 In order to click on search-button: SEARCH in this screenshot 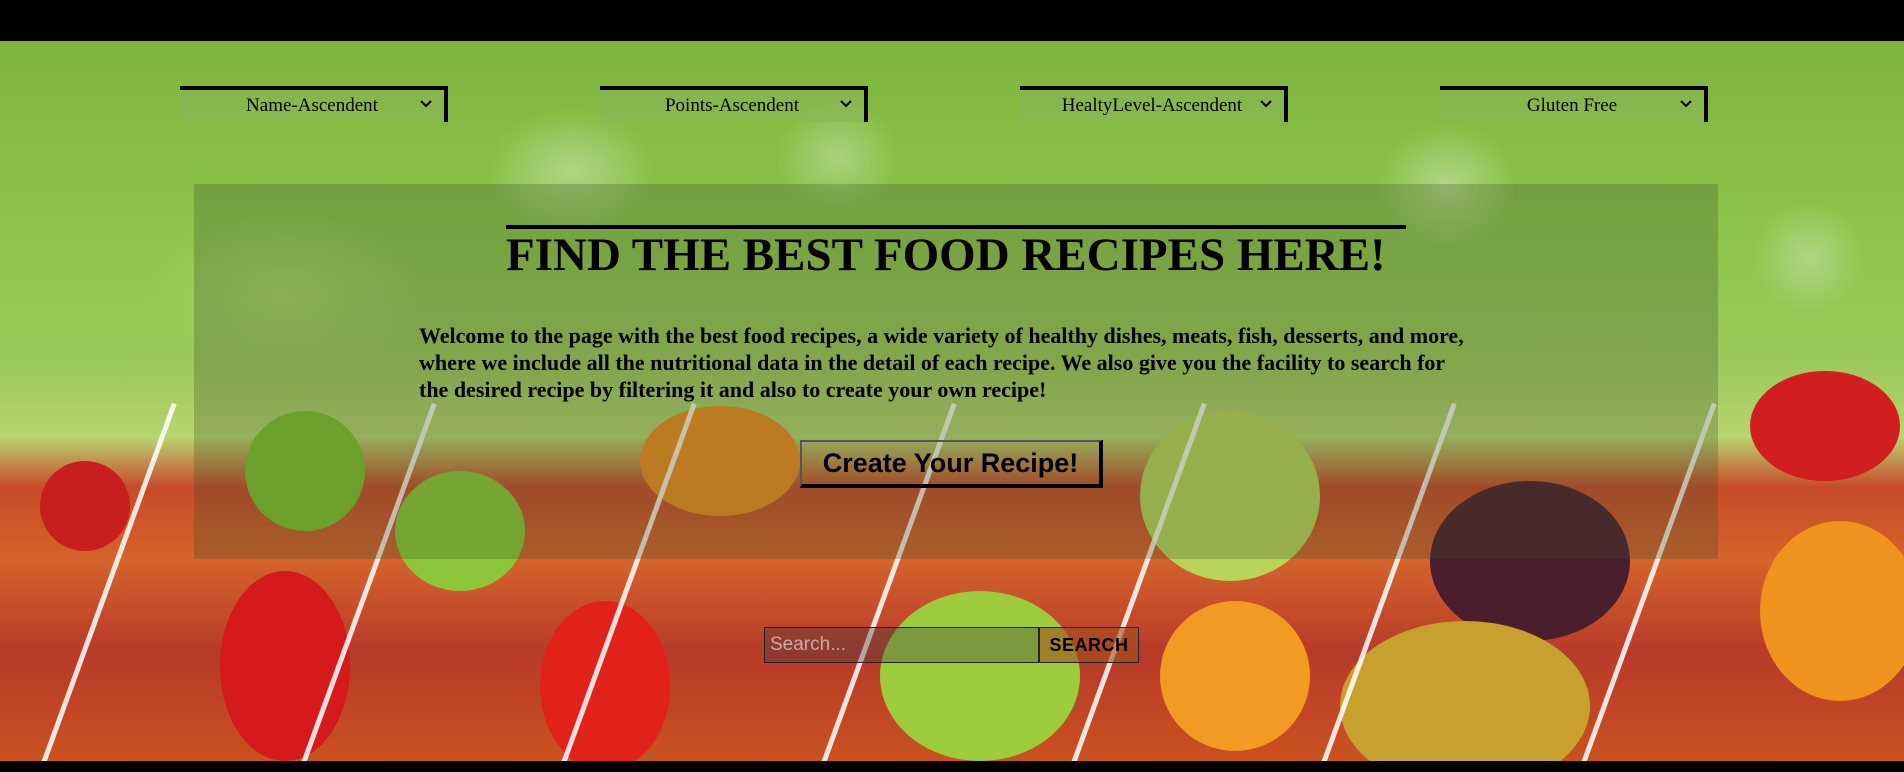, I will do `click(1089, 645)`.